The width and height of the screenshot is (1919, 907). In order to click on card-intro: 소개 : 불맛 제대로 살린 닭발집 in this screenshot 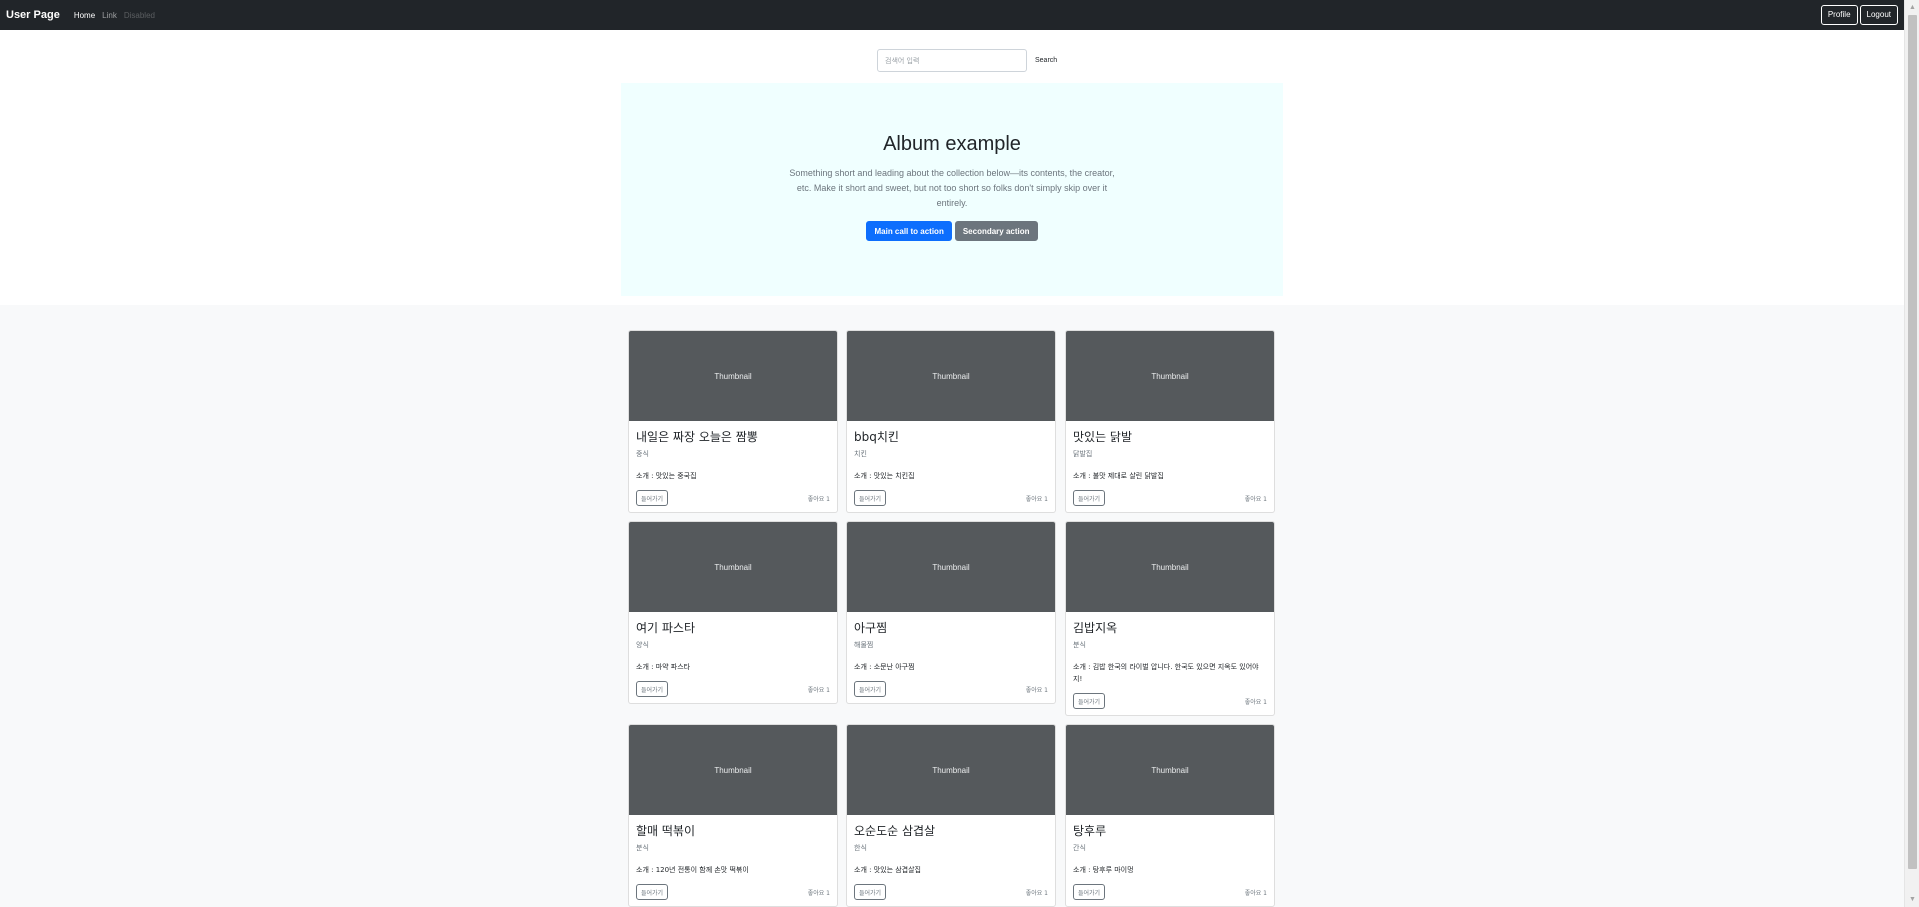, I will do `click(1118, 476)`.